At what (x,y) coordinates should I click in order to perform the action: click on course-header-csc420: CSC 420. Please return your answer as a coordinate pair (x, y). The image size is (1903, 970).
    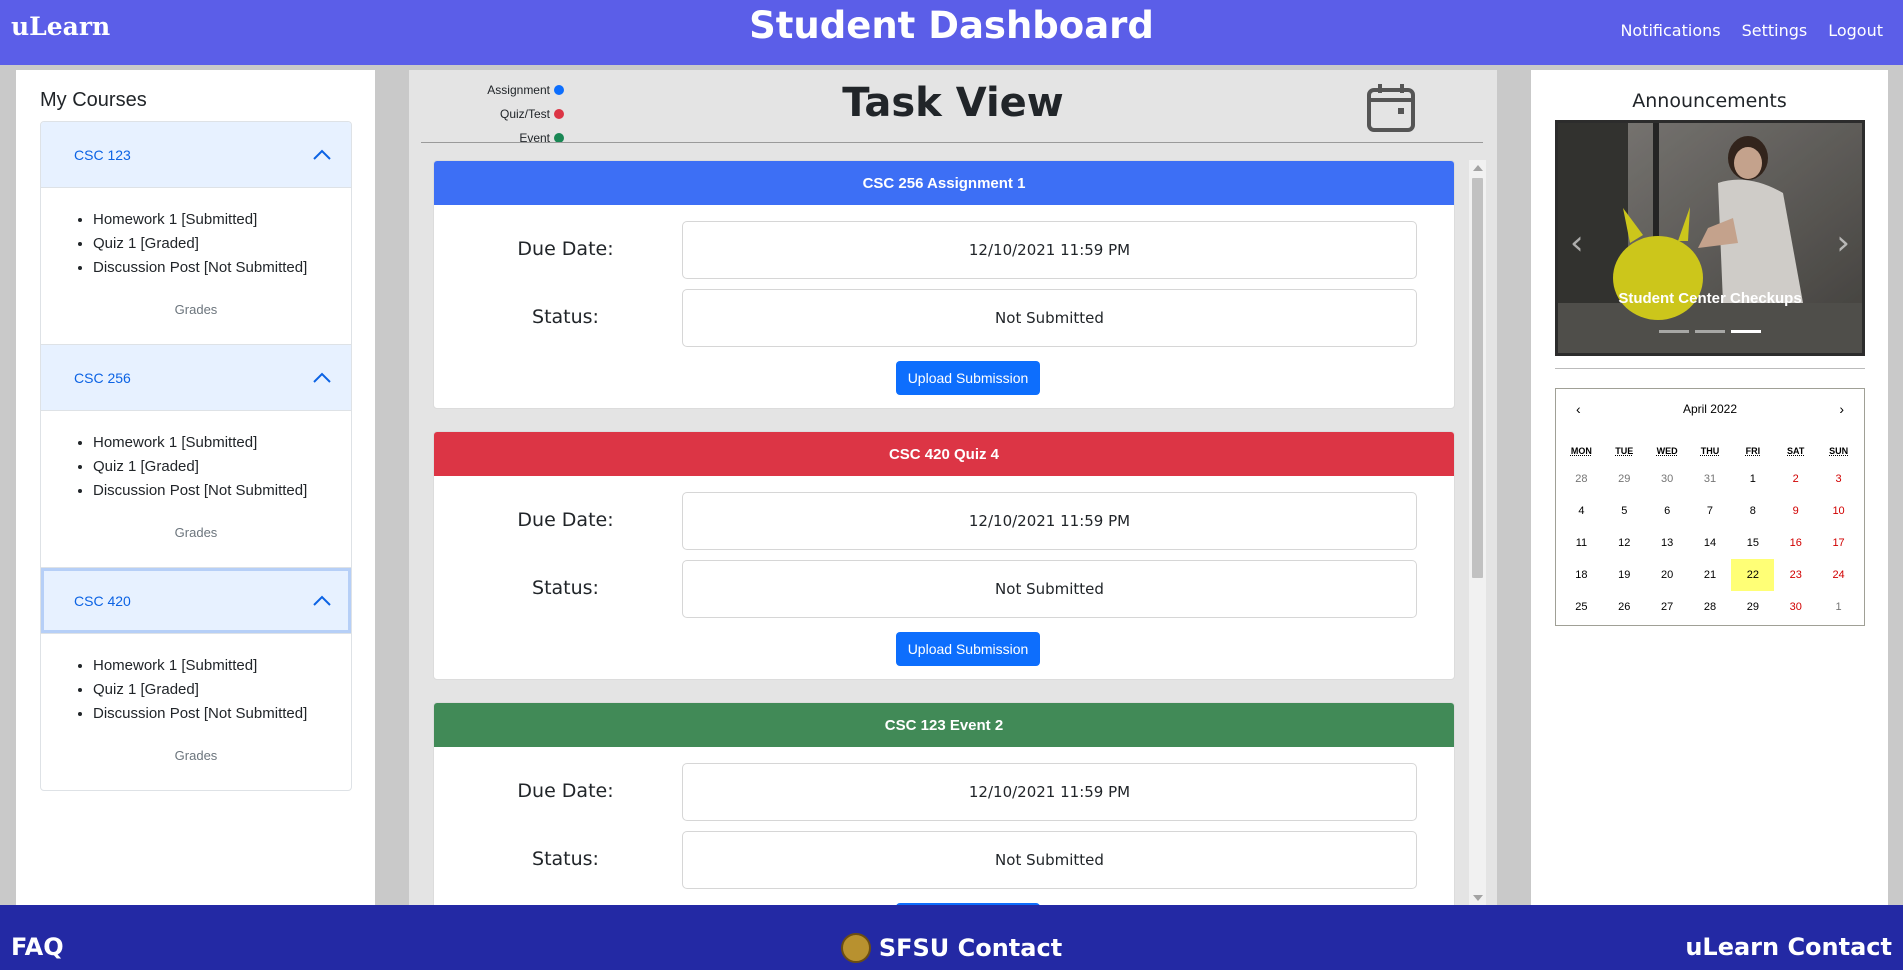
    Looking at the image, I should click on (196, 601).